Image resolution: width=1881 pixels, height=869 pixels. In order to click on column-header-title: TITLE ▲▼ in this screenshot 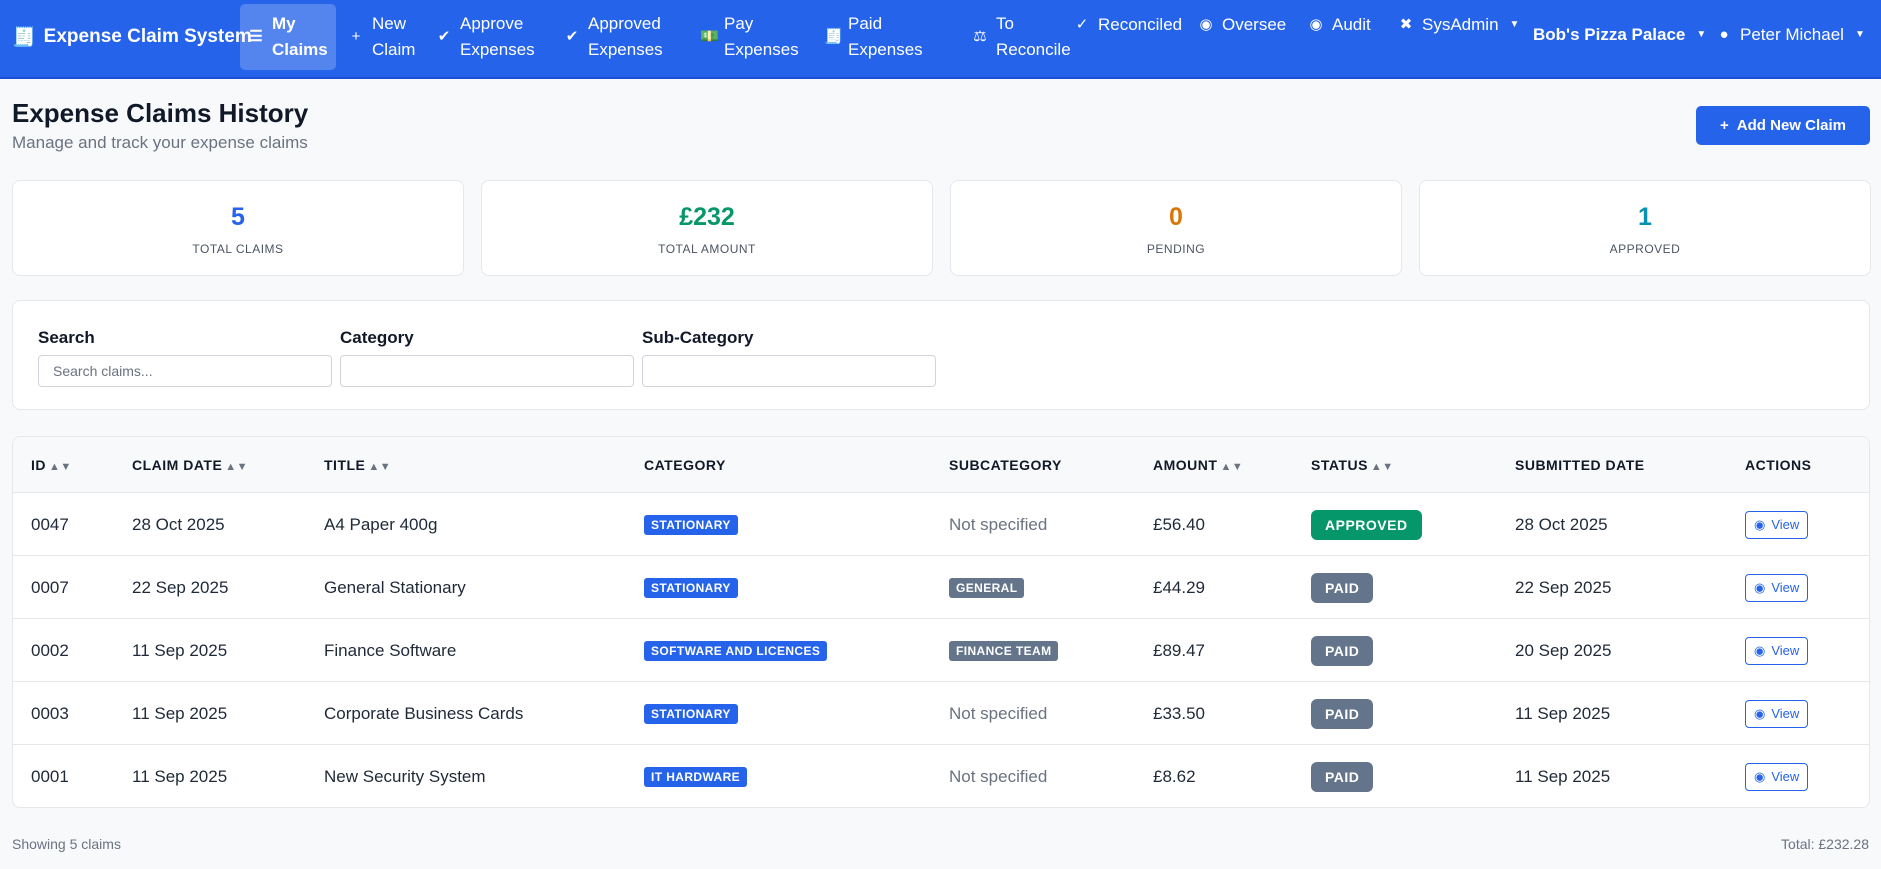, I will do `click(357, 465)`.